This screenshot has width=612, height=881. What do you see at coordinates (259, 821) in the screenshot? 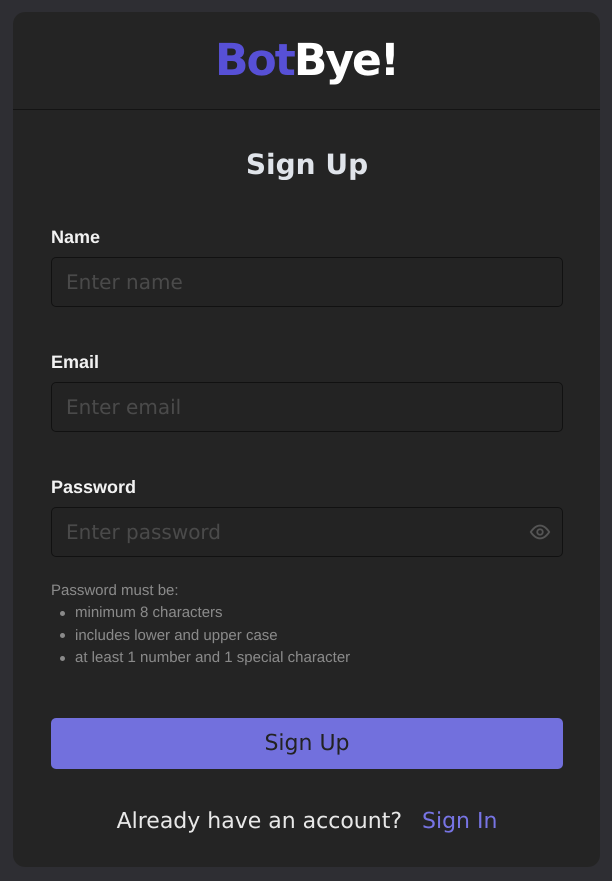
I see `footer-text: Already have an account?` at bounding box center [259, 821].